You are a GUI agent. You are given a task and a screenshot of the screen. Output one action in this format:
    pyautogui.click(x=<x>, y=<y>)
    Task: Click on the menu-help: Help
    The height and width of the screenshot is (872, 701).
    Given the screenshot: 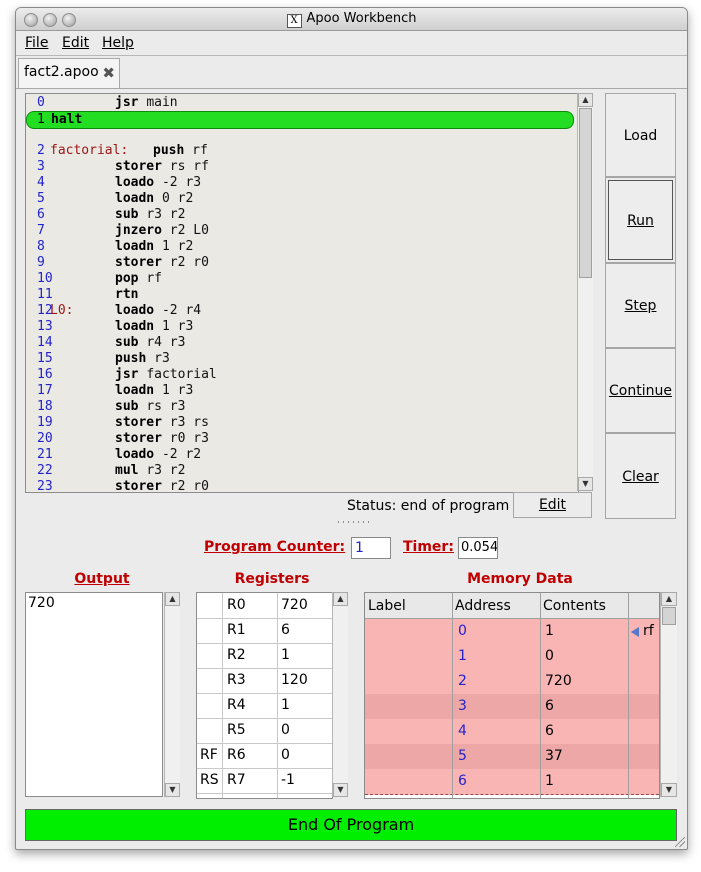 What is the action you would take?
    pyautogui.click(x=118, y=43)
    